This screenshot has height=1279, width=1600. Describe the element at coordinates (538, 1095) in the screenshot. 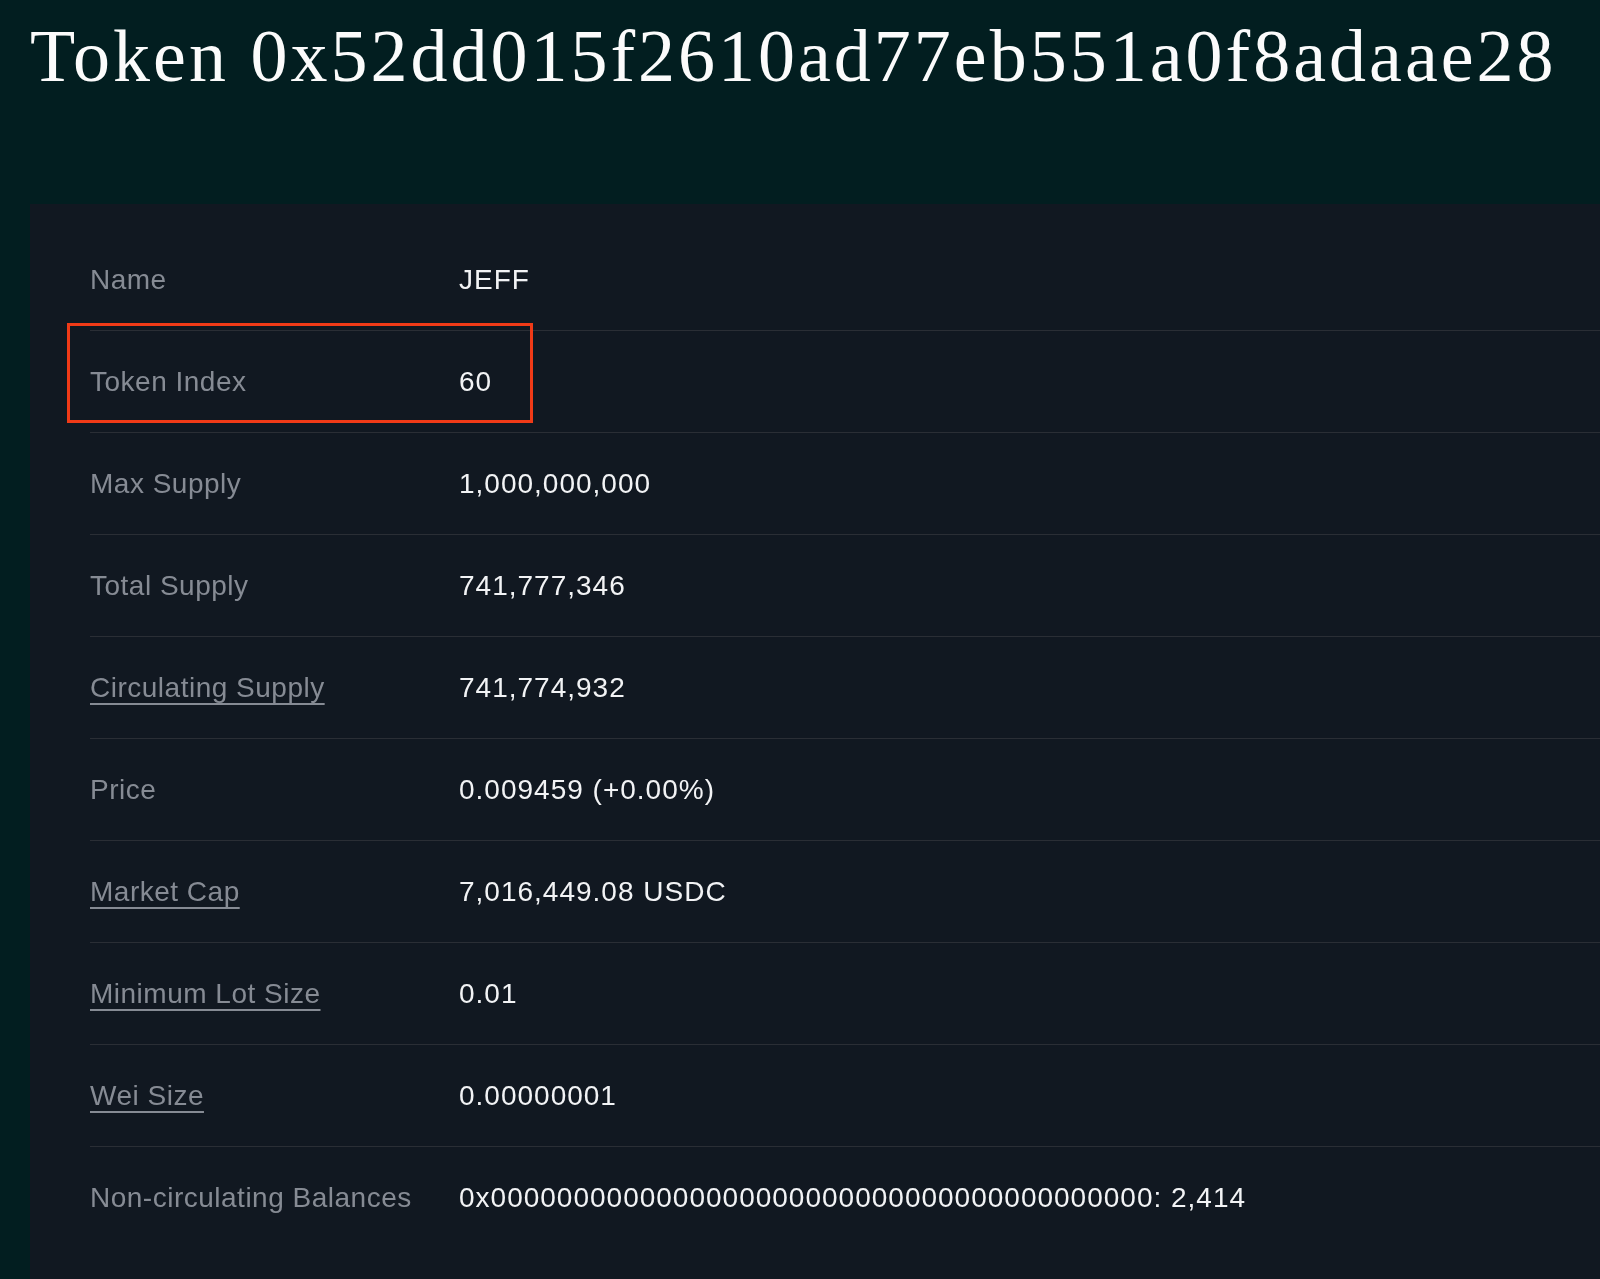

I see `field-value: 0.00000001` at that location.